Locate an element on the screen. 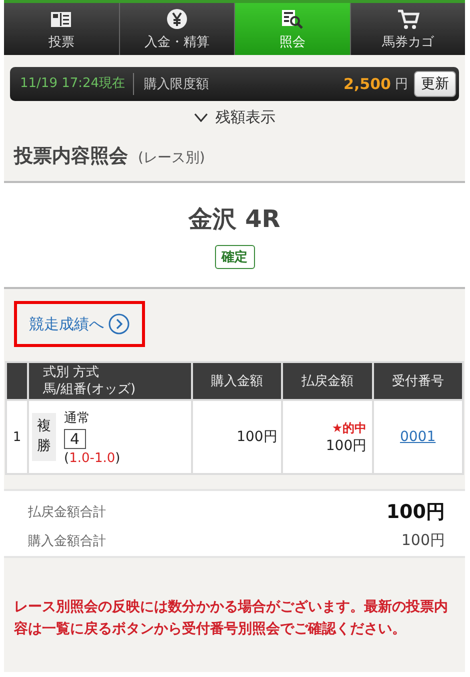 The image size is (470, 677). limit-label: 購入限度額 is located at coordinates (176, 84).